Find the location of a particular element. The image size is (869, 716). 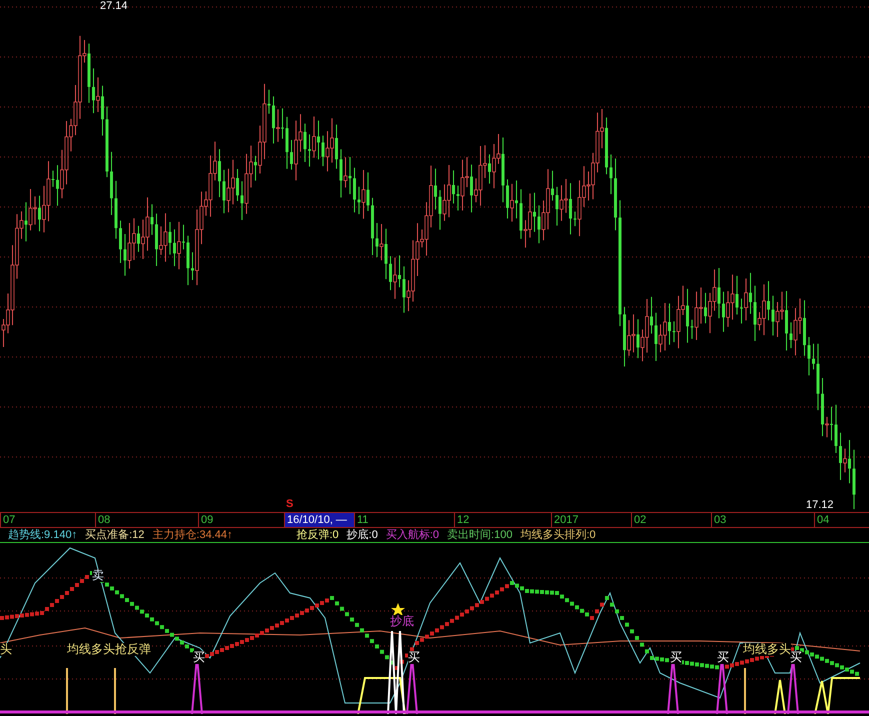

indicator-value: 抄底:0 is located at coordinates (362, 535).